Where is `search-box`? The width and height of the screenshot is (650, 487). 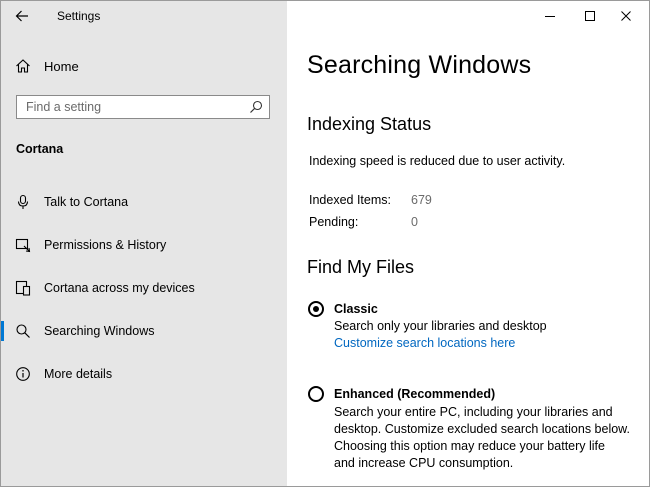 search-box is located at coordinates (143, 107).